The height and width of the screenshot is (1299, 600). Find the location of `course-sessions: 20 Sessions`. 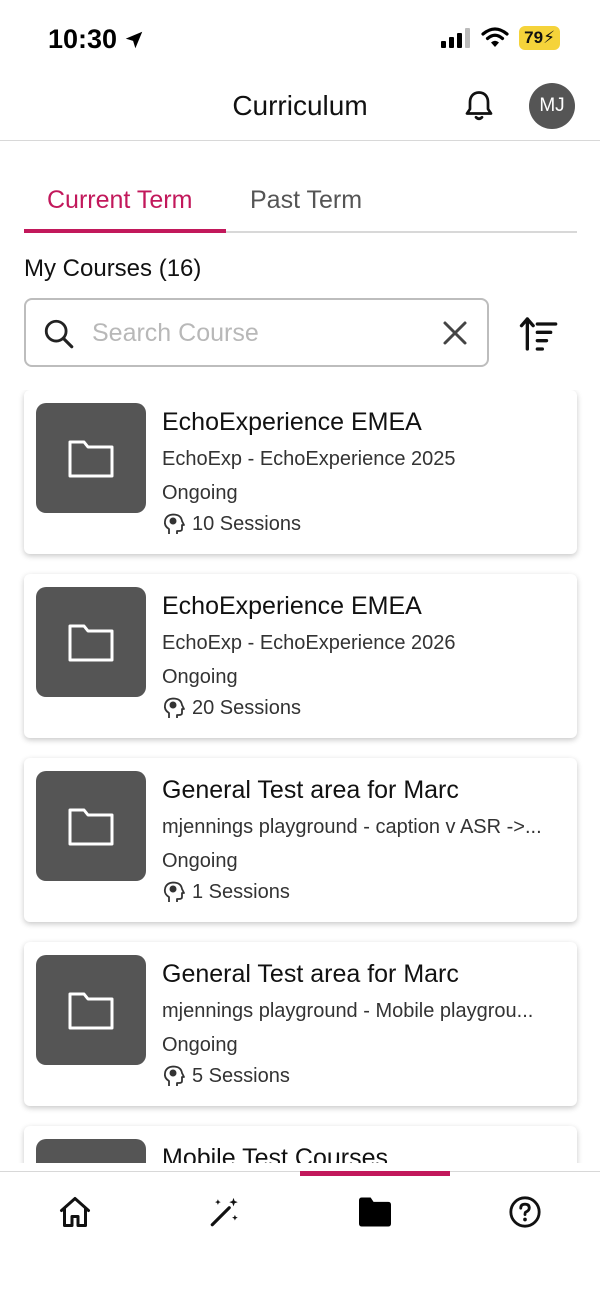

course-sessions: 20 Sessions is located at coordinates (231, 708).